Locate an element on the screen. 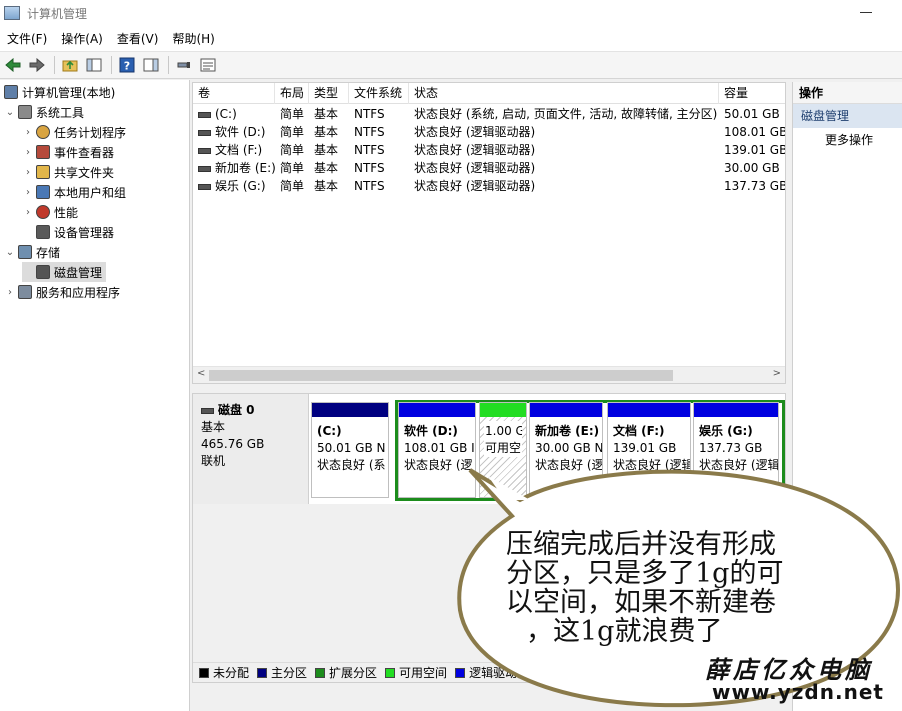 This screenshot has width=902, height=711. scroll-left-icon: < is located at coordinates (201, 373).